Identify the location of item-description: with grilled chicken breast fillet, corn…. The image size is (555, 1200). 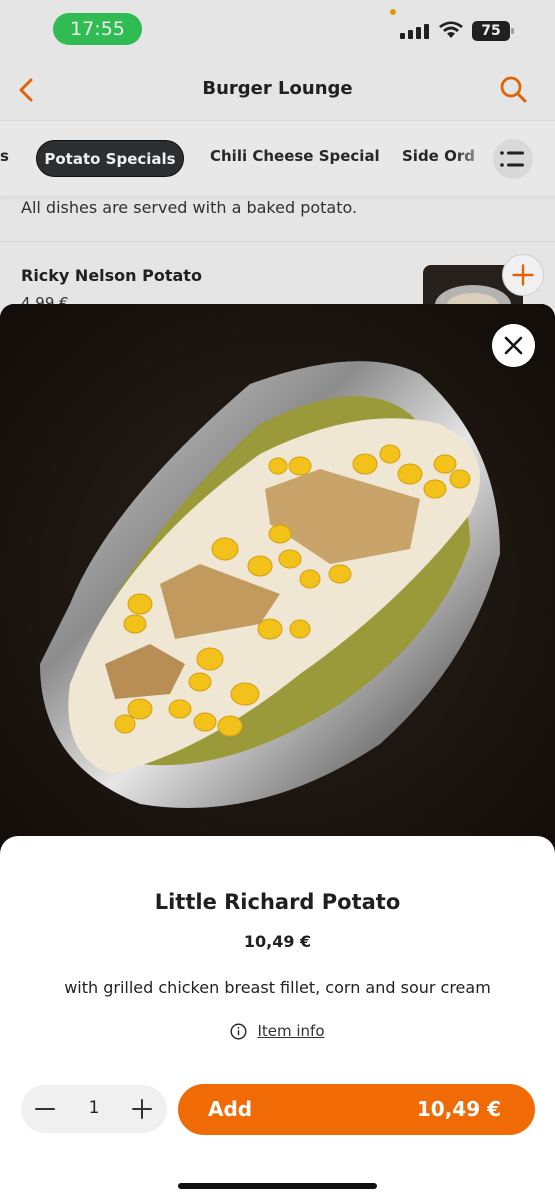
(277, 987).